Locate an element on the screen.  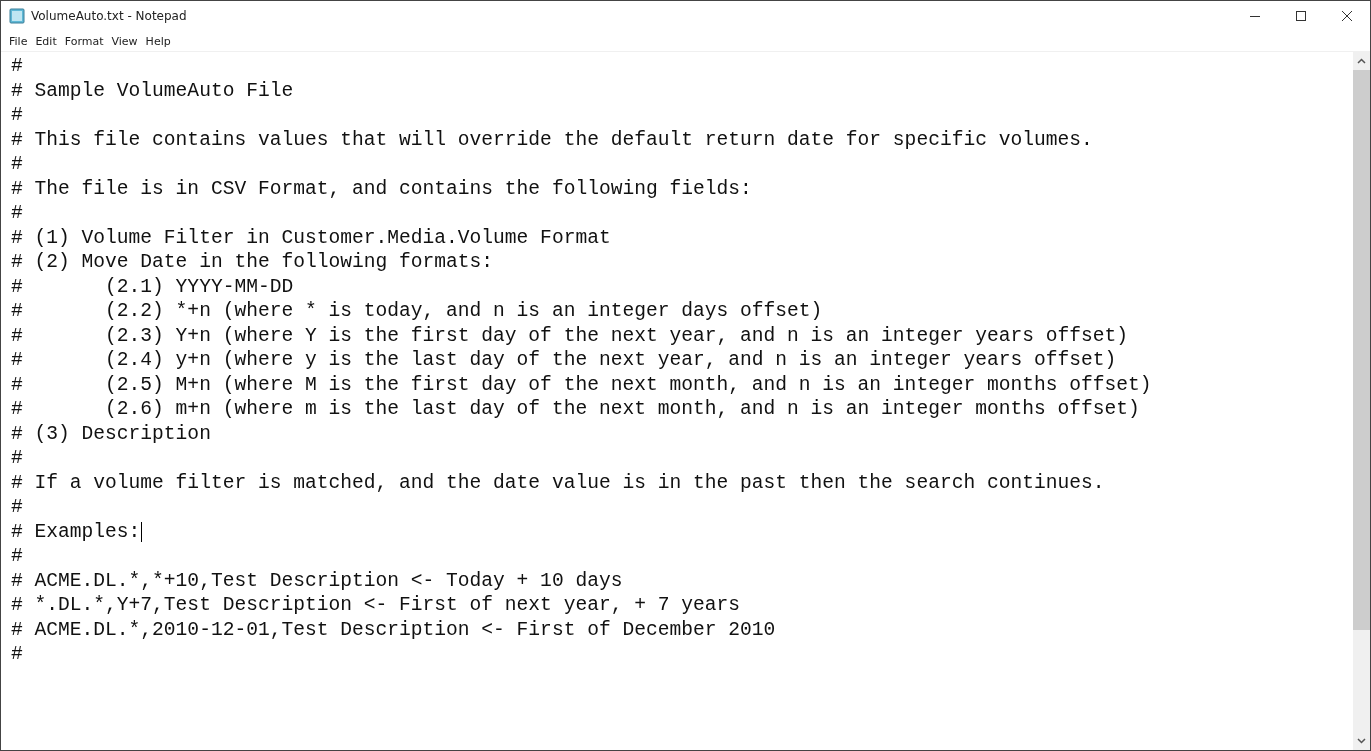
text-line: # (2.5) M+n (where M is the first day of the next month, and n is an integer months offset) is located at coordinates (581, 384).